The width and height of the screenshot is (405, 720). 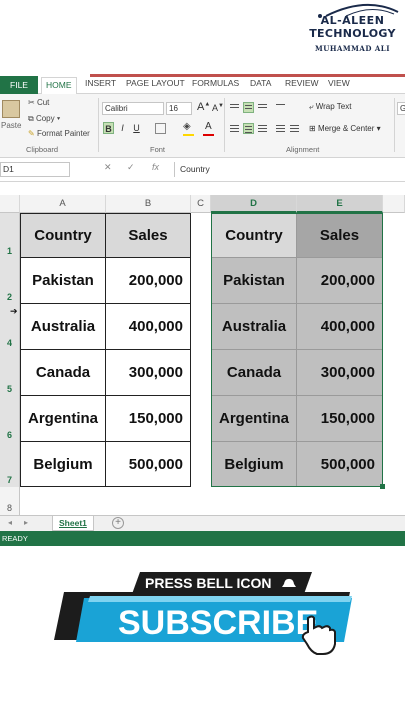 What do you see at coordinates (10, 235) in the screenshot?
I see `row-header-1: 1` at bounding box center [10, 235].